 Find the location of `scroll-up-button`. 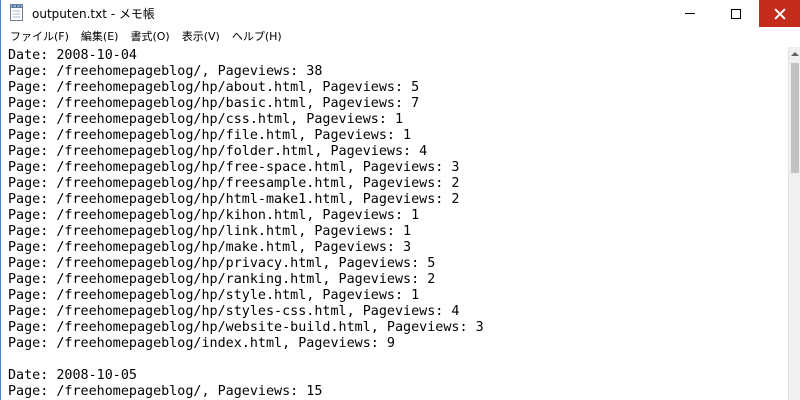

scroll-up-button is located at coordinates (794, 54).